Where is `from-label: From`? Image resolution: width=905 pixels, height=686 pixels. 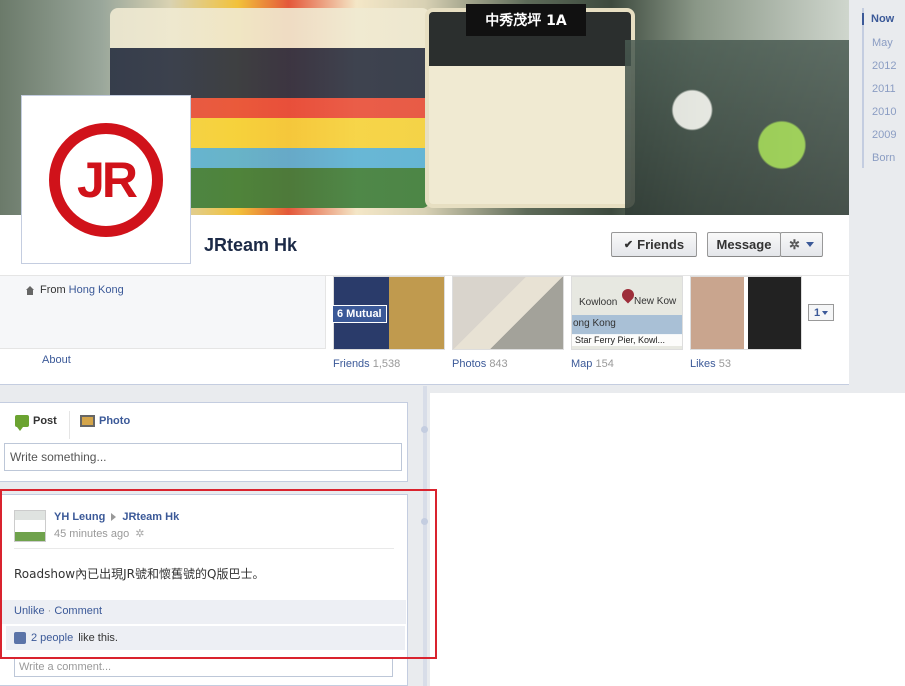 from-label: From is located at coordinates (53, 290).